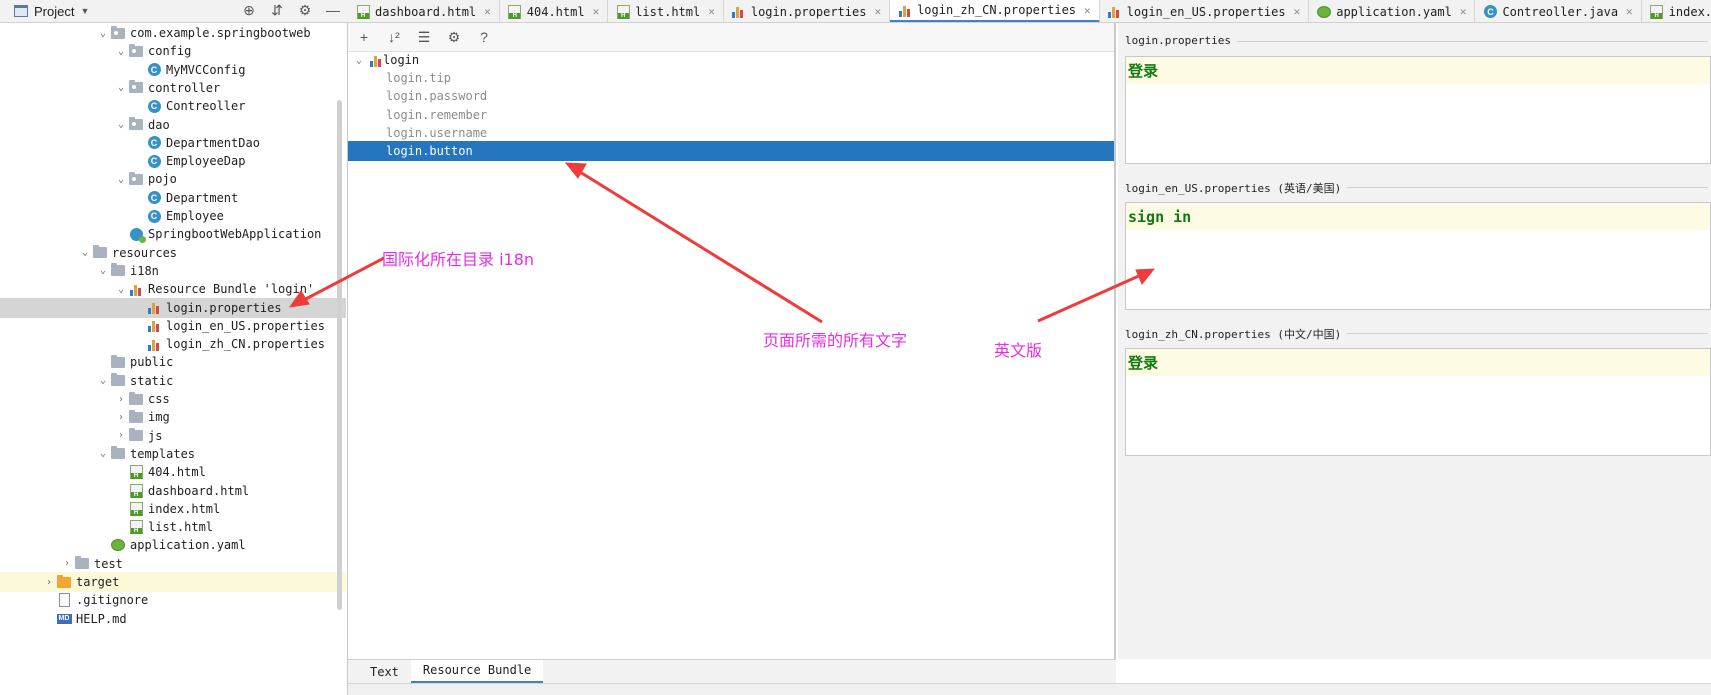 The width and height of the screenshot is (1711, 695). Describe the element at coordinates (995, 11) in the screenshot. I see `editor-tab: login_zh_CN.properties ✕` at that location.